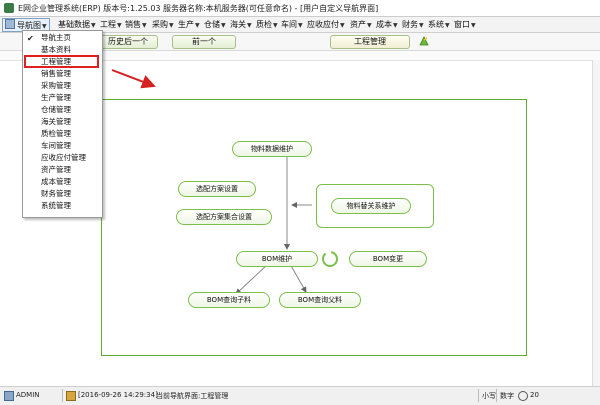 This screenshot has width=600, height=405. Describe the element at coordinates (28, 395) in the screenshot. I see `status-user: ADMIN` at that location.